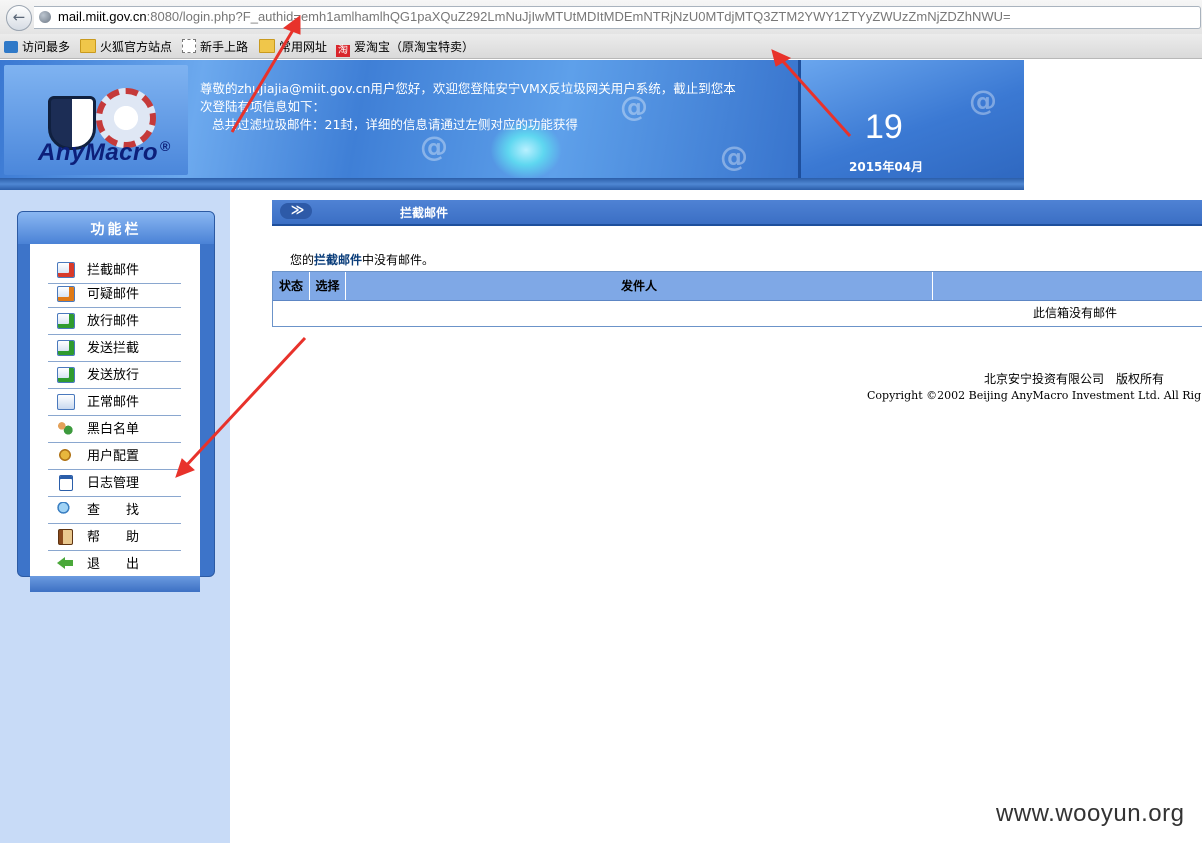 This screenshot has width=1202, height=843. Describe the element at coordinates (114, 402) in the screenshot. I see `menu-item-normal-mail: 正常邮件` at that location.